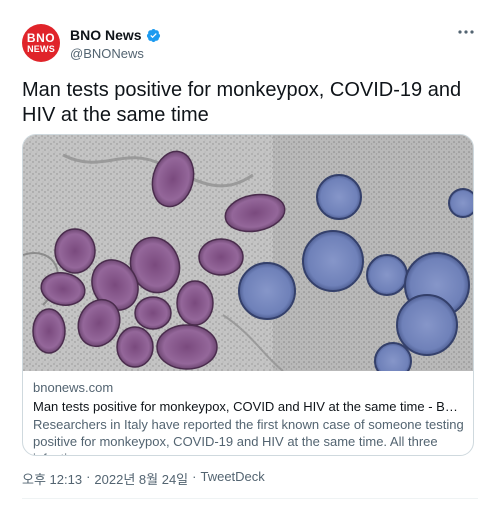 This screenshot has width=500, height=509. Describe the element at coordinates (141, 478) in the screenshot. I see `tweet-date: 2022년 8월 24일` at that location.